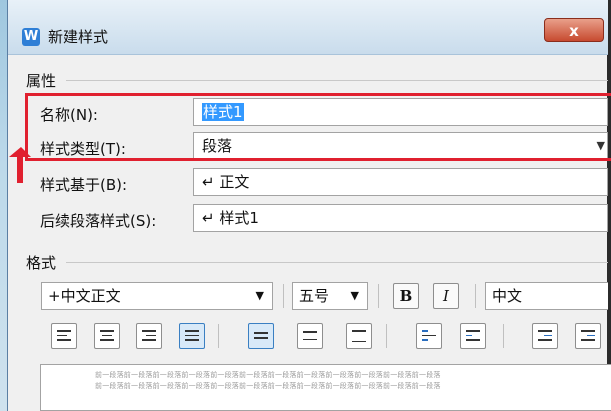 The width and height of the screenshot is (611, 411). What do you see at coordinates (337, 262) in the screenshot?
I see `format-separator` at bounding box center [337, 262].